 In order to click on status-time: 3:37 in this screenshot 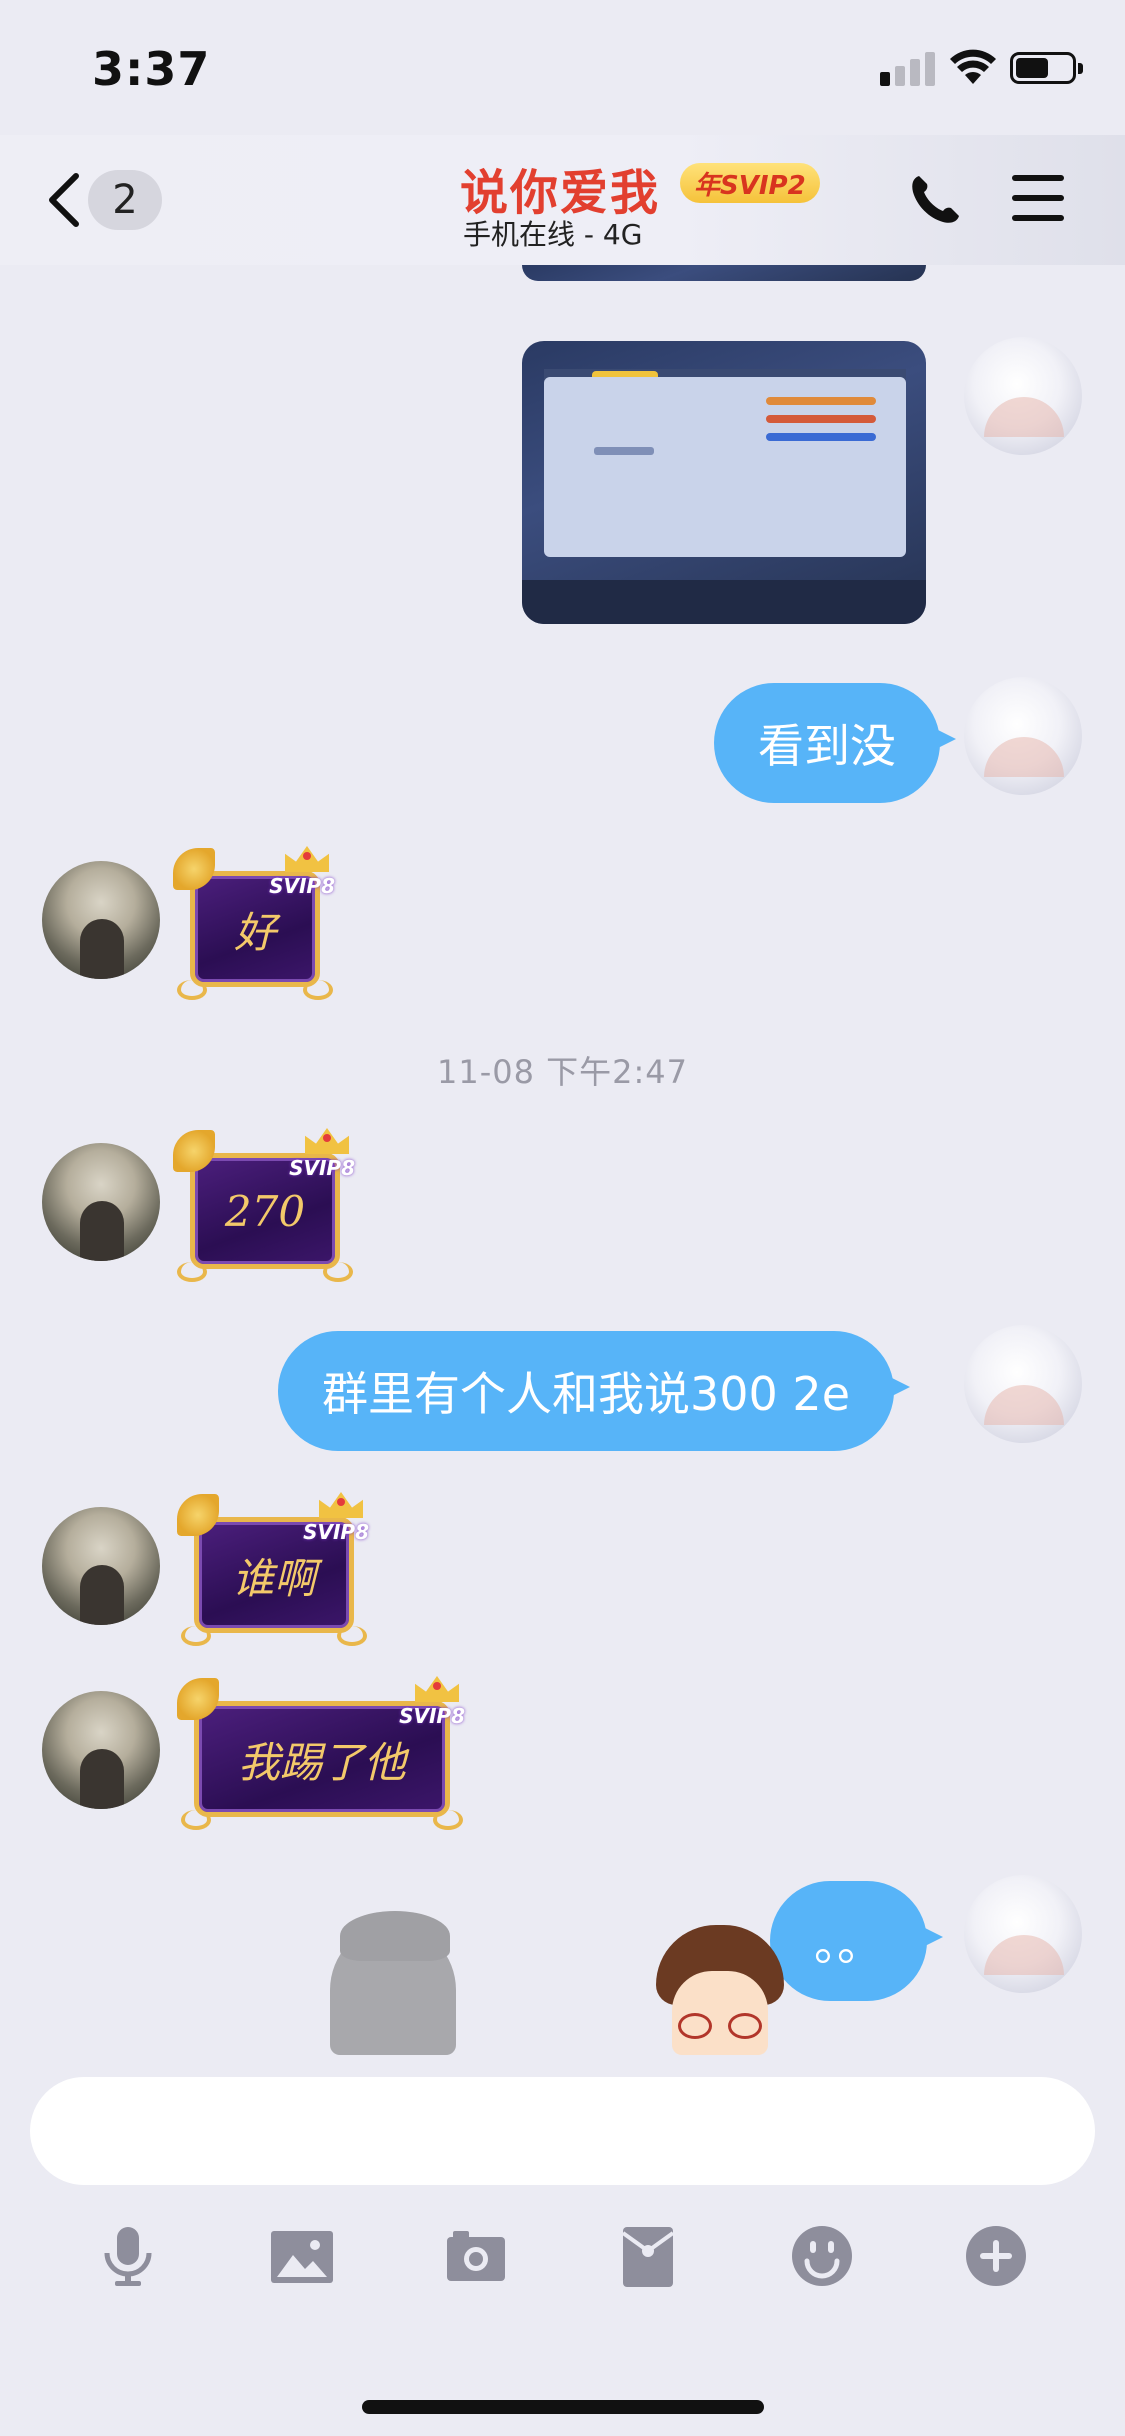, I will do `click(151, 69)`.